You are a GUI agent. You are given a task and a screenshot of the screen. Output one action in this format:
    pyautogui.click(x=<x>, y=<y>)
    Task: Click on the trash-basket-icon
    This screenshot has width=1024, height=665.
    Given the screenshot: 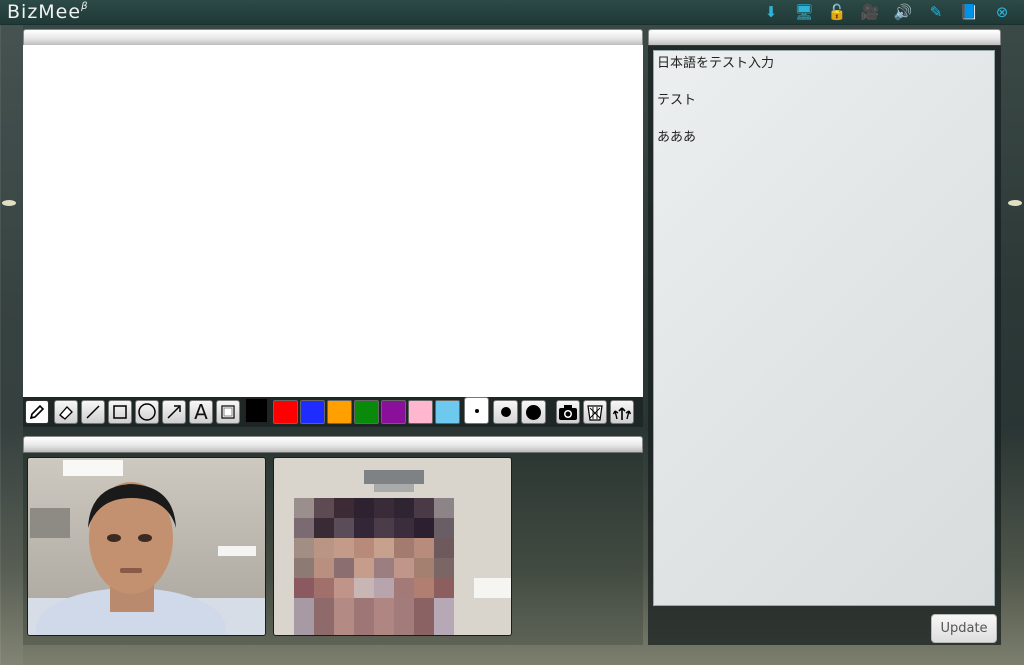 What is the action you would take?
    pyautogui.click(x=595, y=412)
    